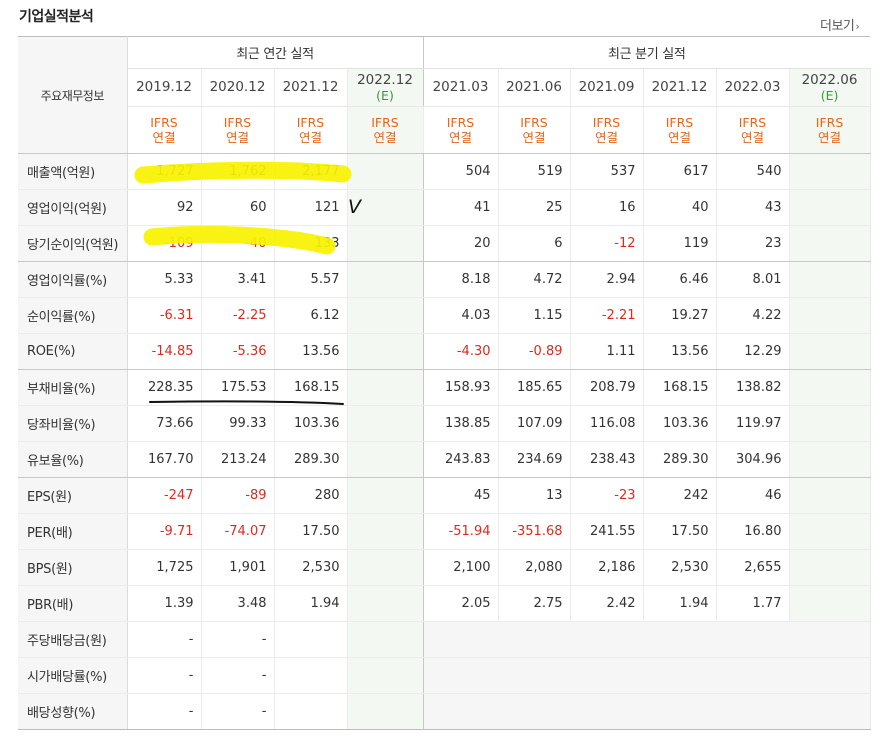 Image resolution: width=895 pixels, height=746 pixels. What do you see at coordinates (461, 603) in the screenshot?
I see `value-cell: 2.05` at bounding box center [461, 603].